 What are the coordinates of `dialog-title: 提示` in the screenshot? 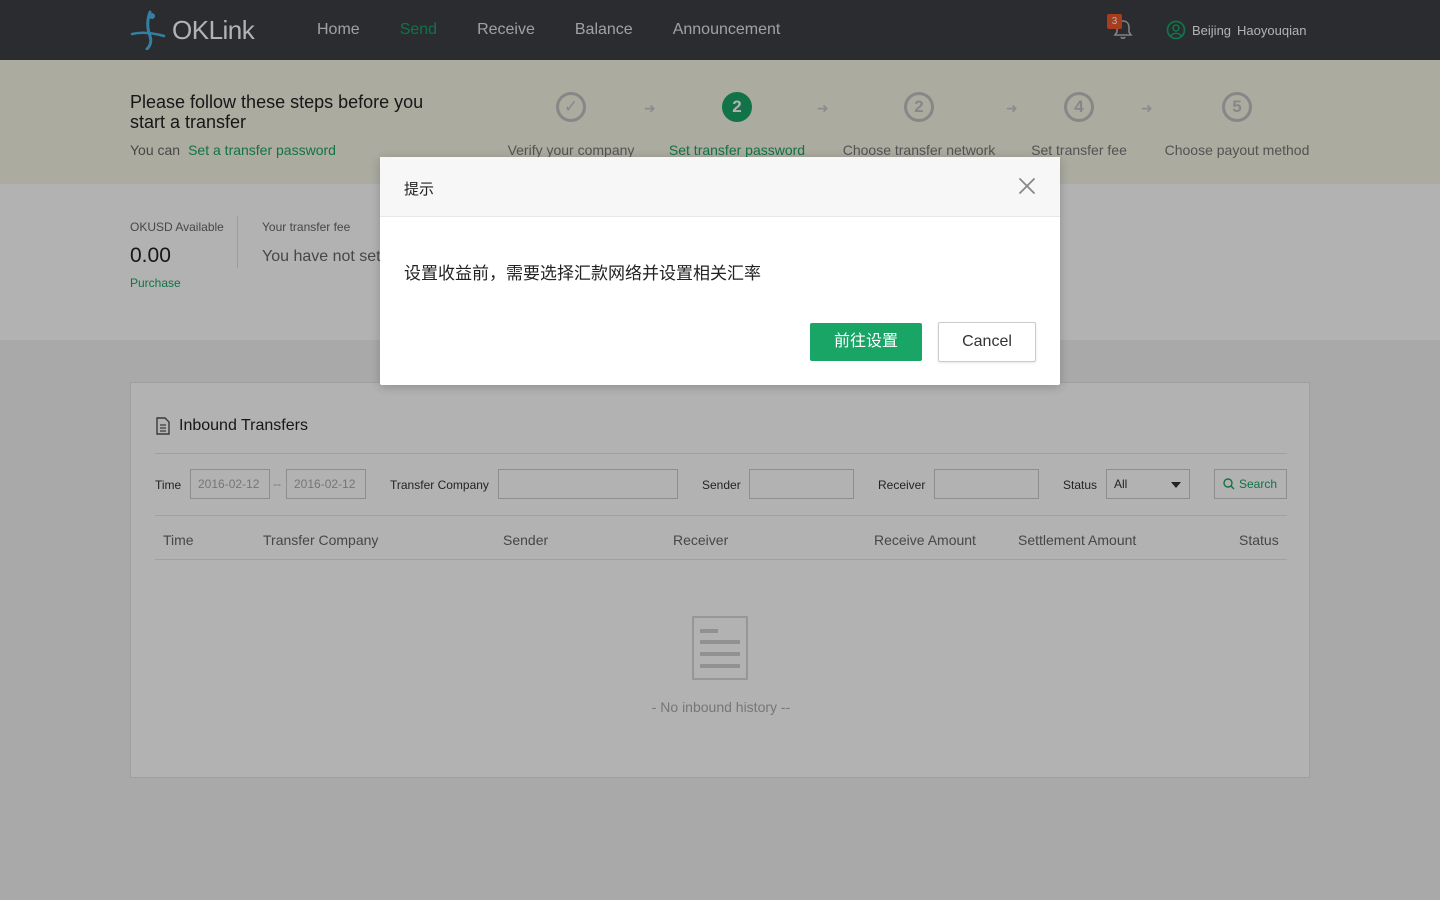 It's located at (419, 189).